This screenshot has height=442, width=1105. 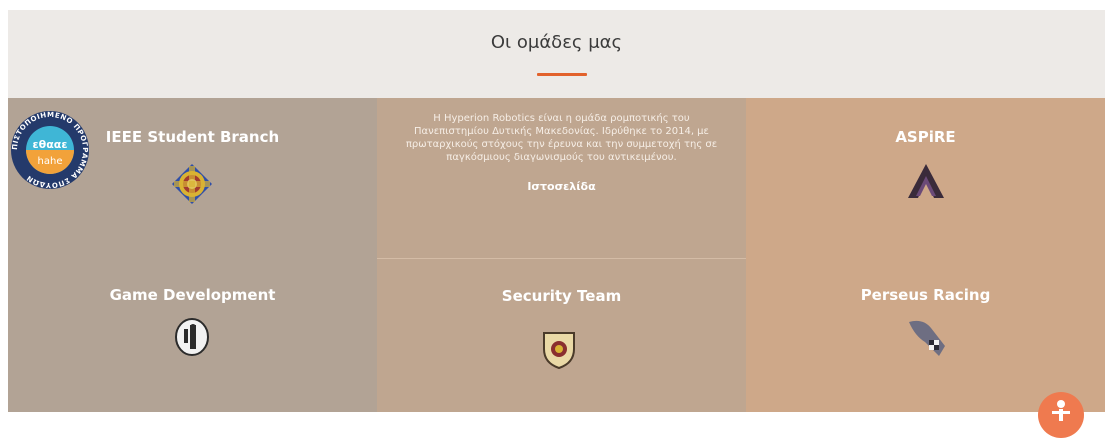 I want to click on team-card-aspire: ASPiRE, so click(x=925, y=178).